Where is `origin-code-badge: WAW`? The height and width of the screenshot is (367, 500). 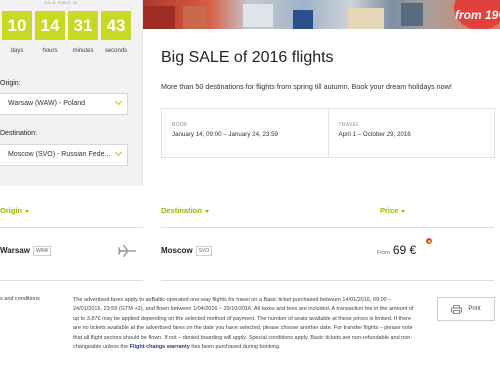
origin-code-badge: WAW is located at coordinates (42, 251).